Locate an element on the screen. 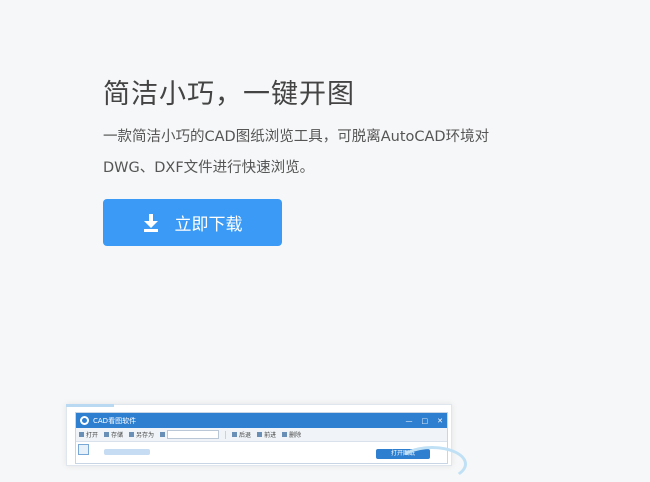 The image size is (650, 482). save-as-icon is located at coordinates (132, 434).